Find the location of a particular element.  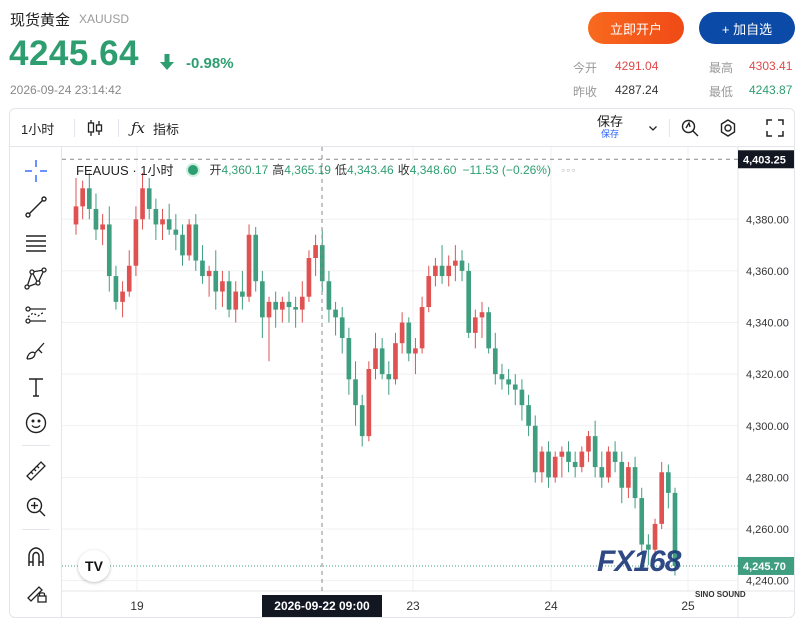

legend-symbol: FEAUUS · 1小时 is located at coordinates (125, 170).